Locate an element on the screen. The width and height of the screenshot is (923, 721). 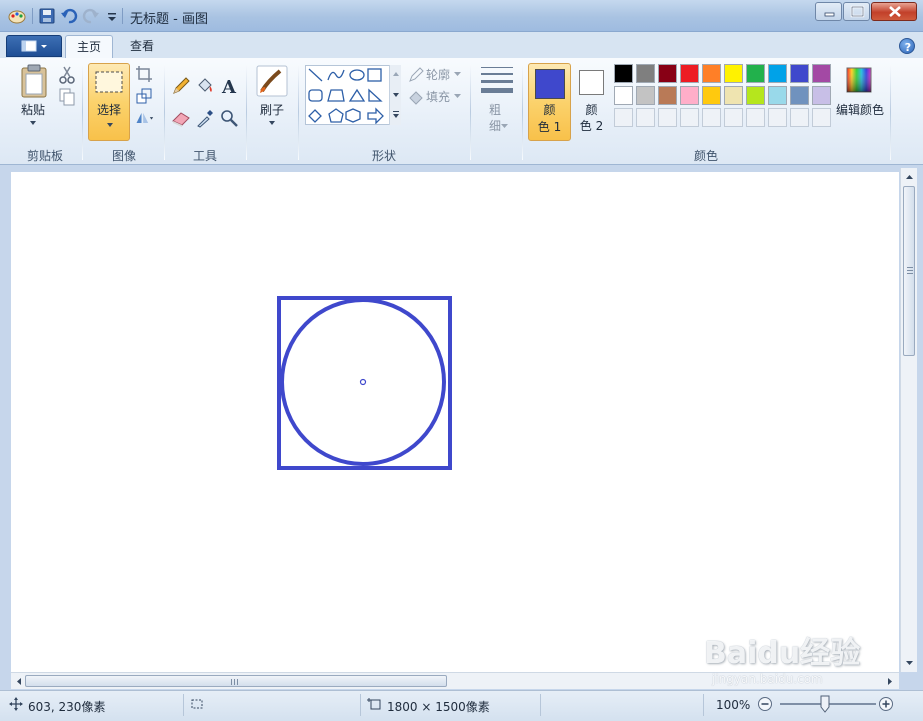
scroll-down-icon is located at coordinates (909, 663).